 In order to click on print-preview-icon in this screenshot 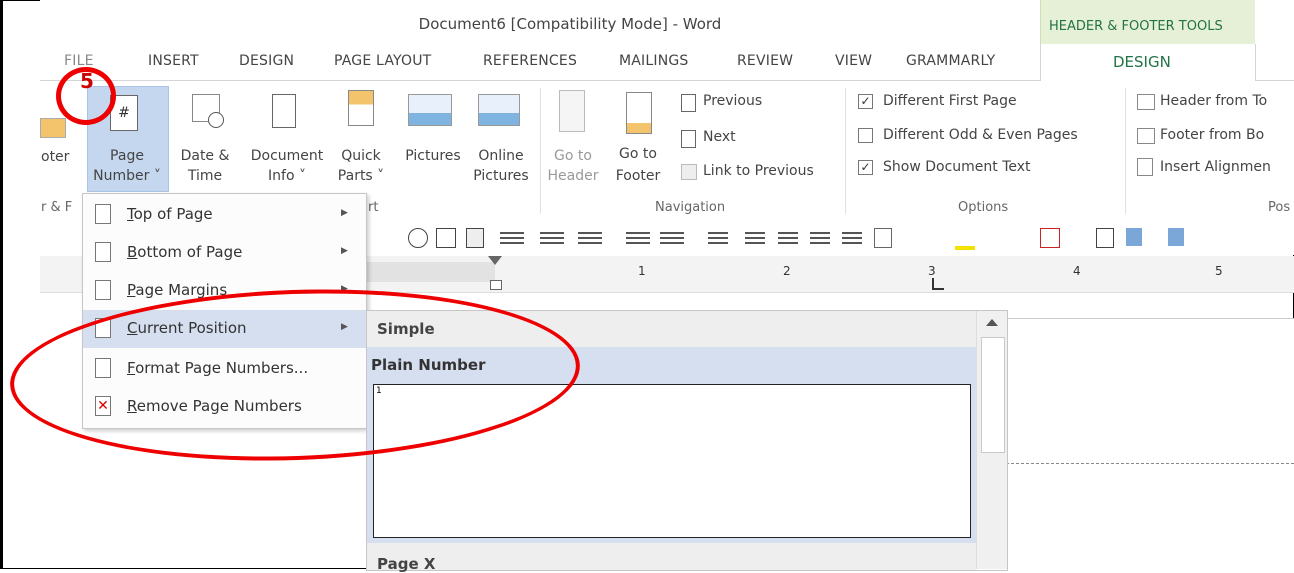, I will do `click(1105, 238)`.